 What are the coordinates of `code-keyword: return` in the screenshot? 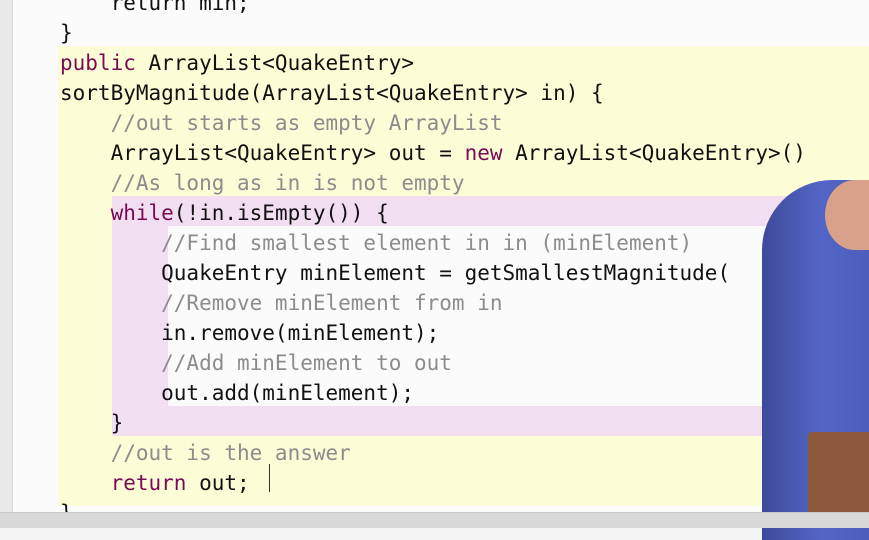 It's located at (123, 483).